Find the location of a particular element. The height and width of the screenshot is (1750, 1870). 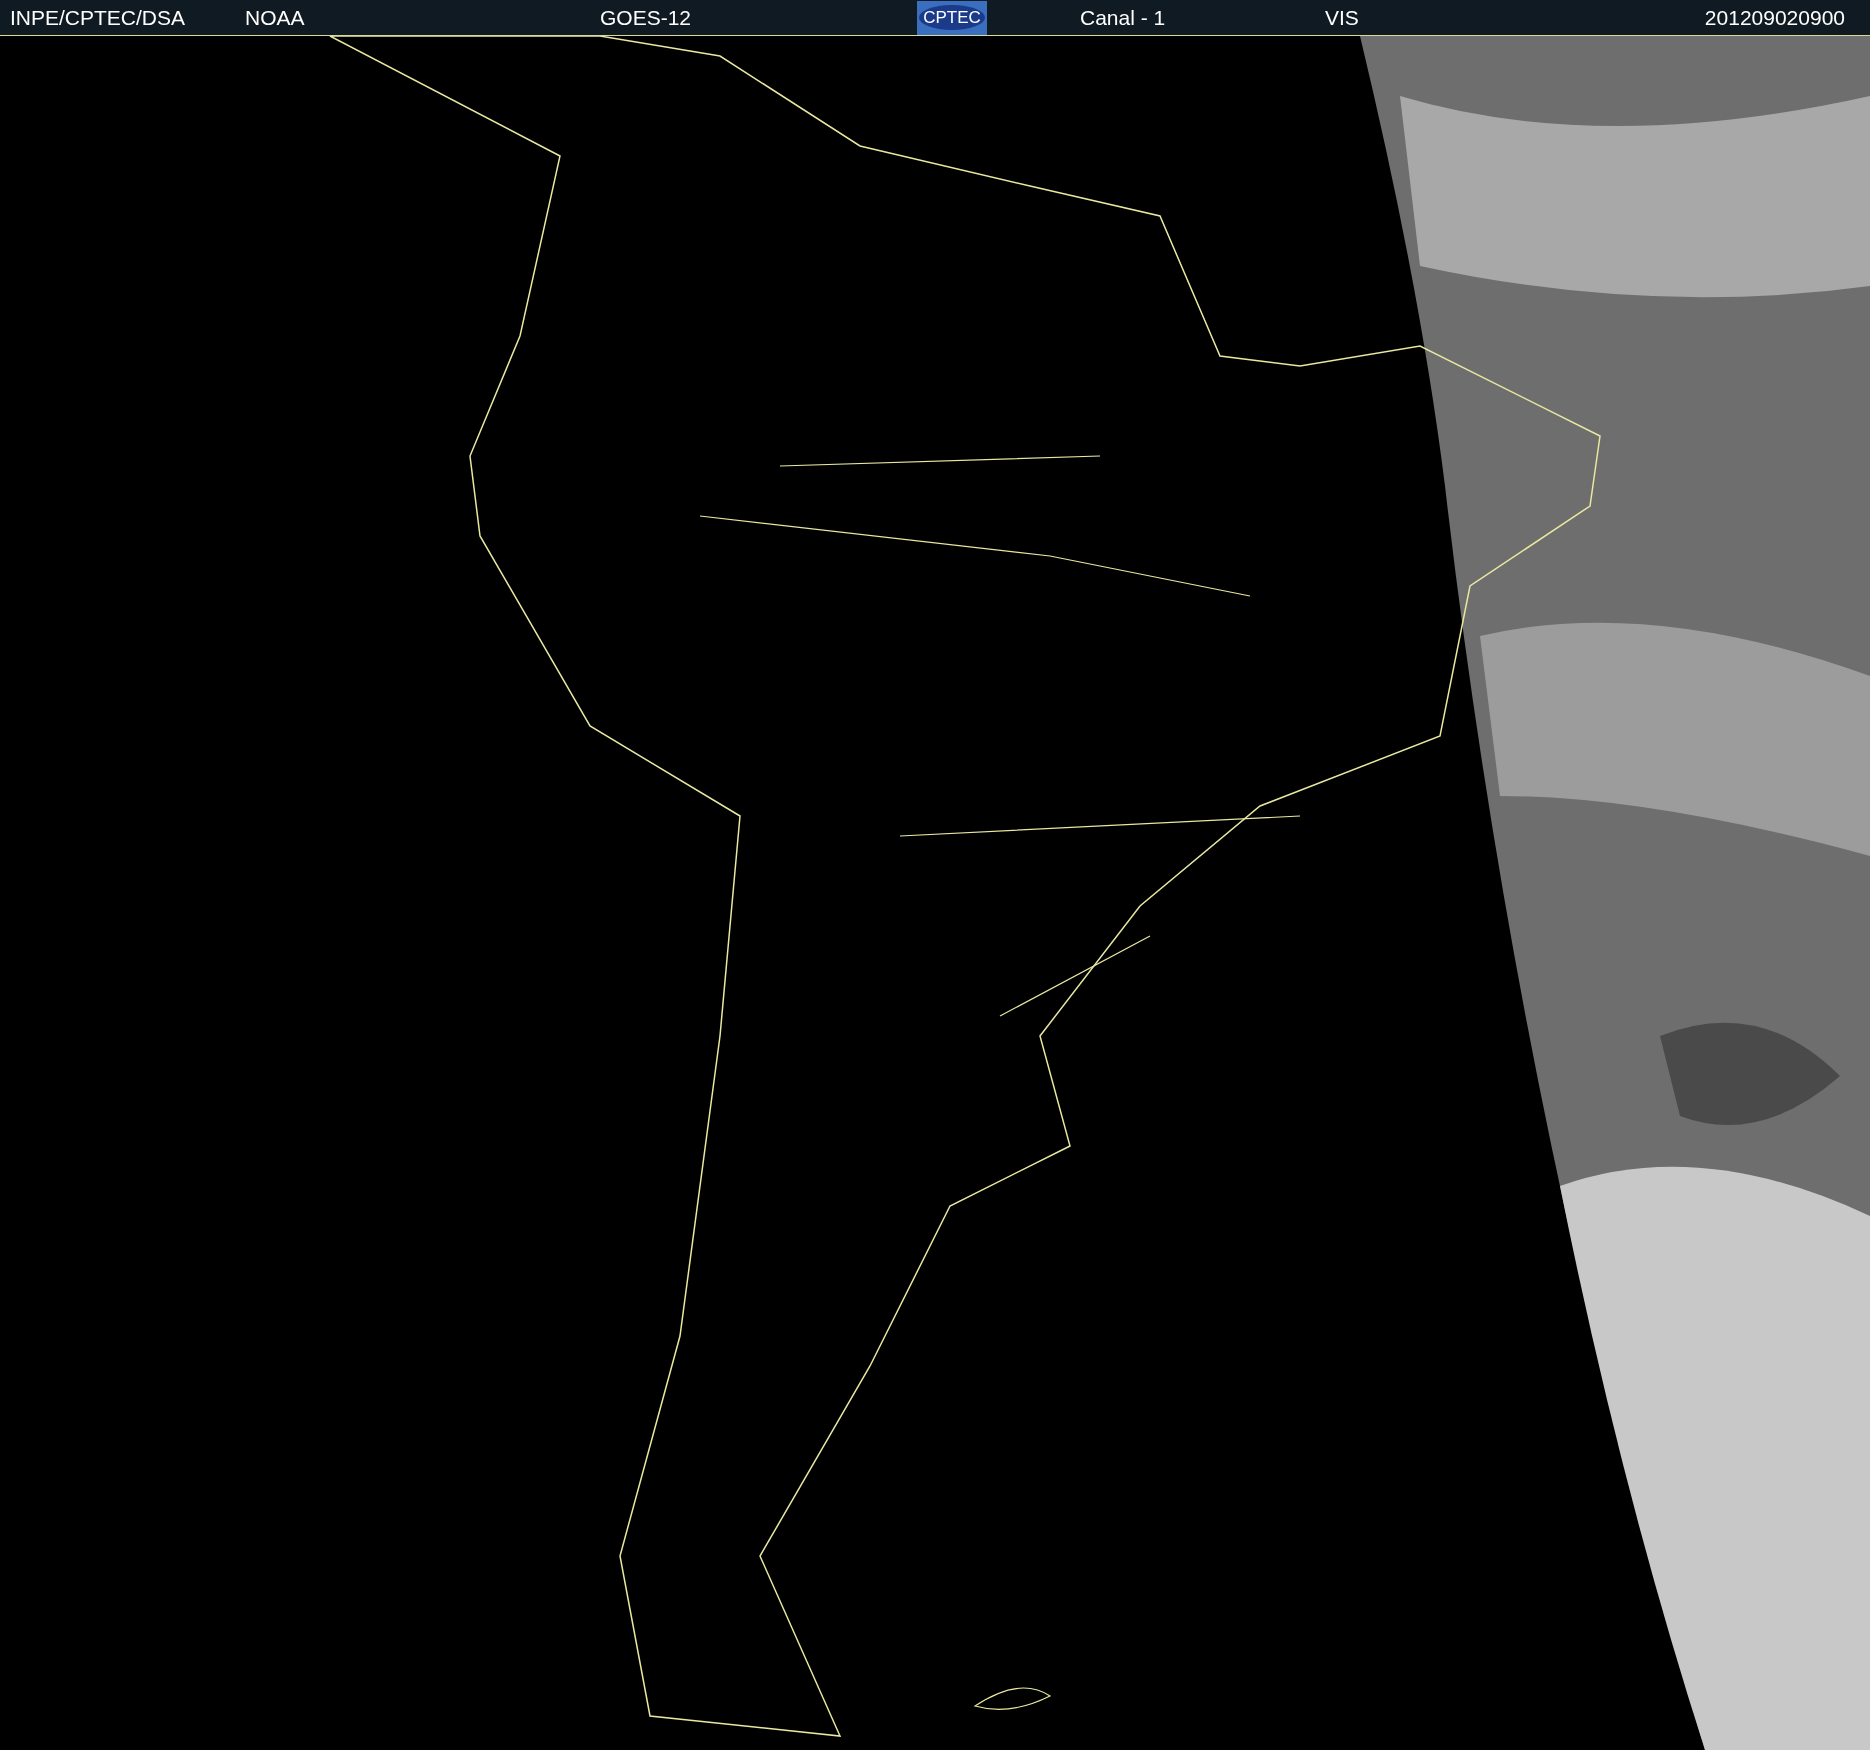

agency-label: INPE/CPTEC/DSA is located at coordinates (98, 17).